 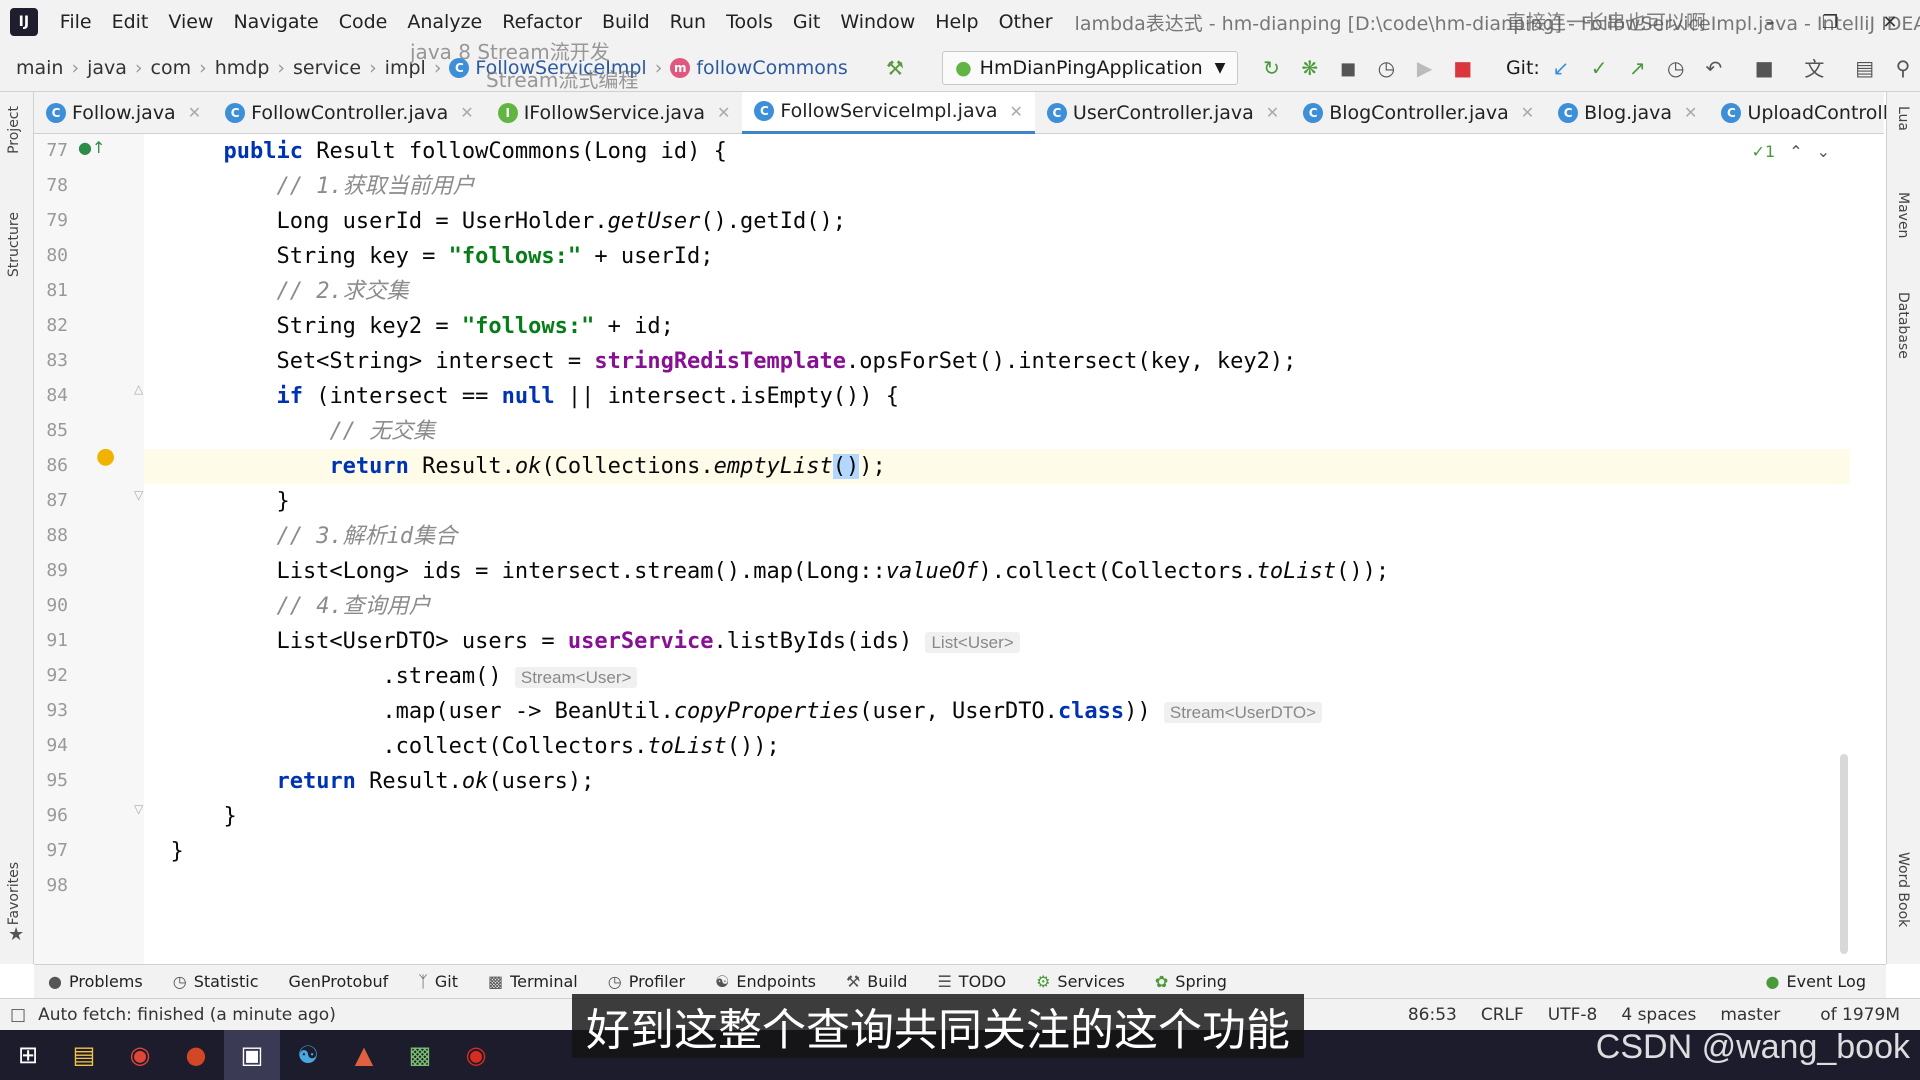 I want to click on menu-git: Git, so click(x=806, y=22).